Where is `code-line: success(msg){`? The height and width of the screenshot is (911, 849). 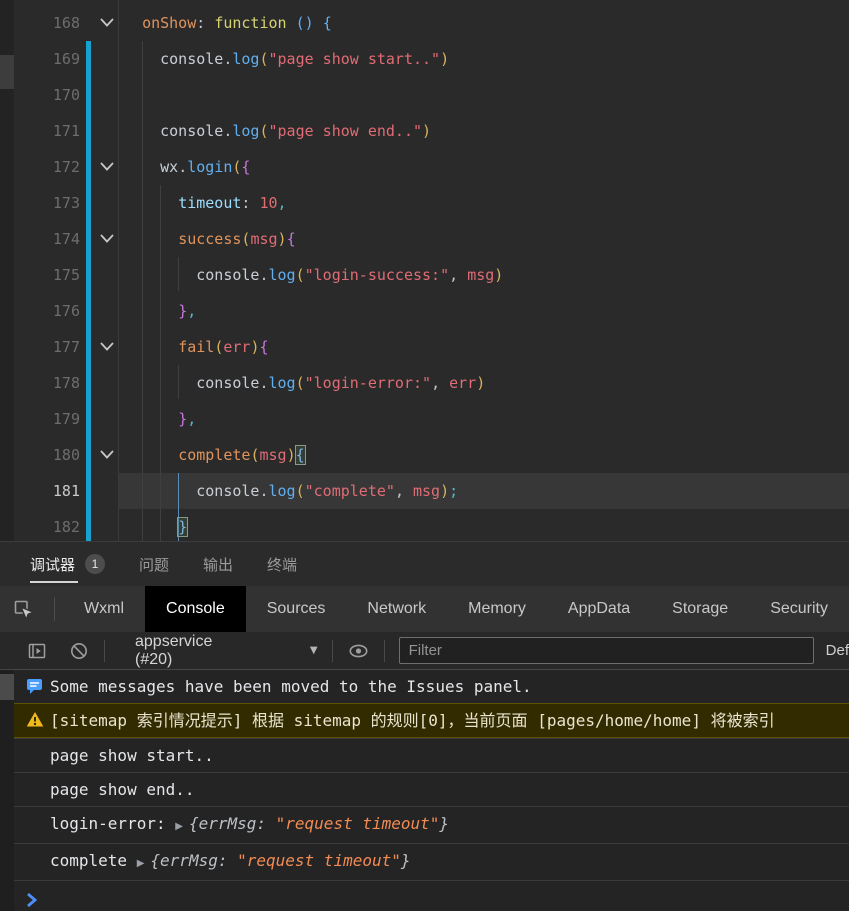 code-line: success(msg){ is located at coordinates (237, 239).